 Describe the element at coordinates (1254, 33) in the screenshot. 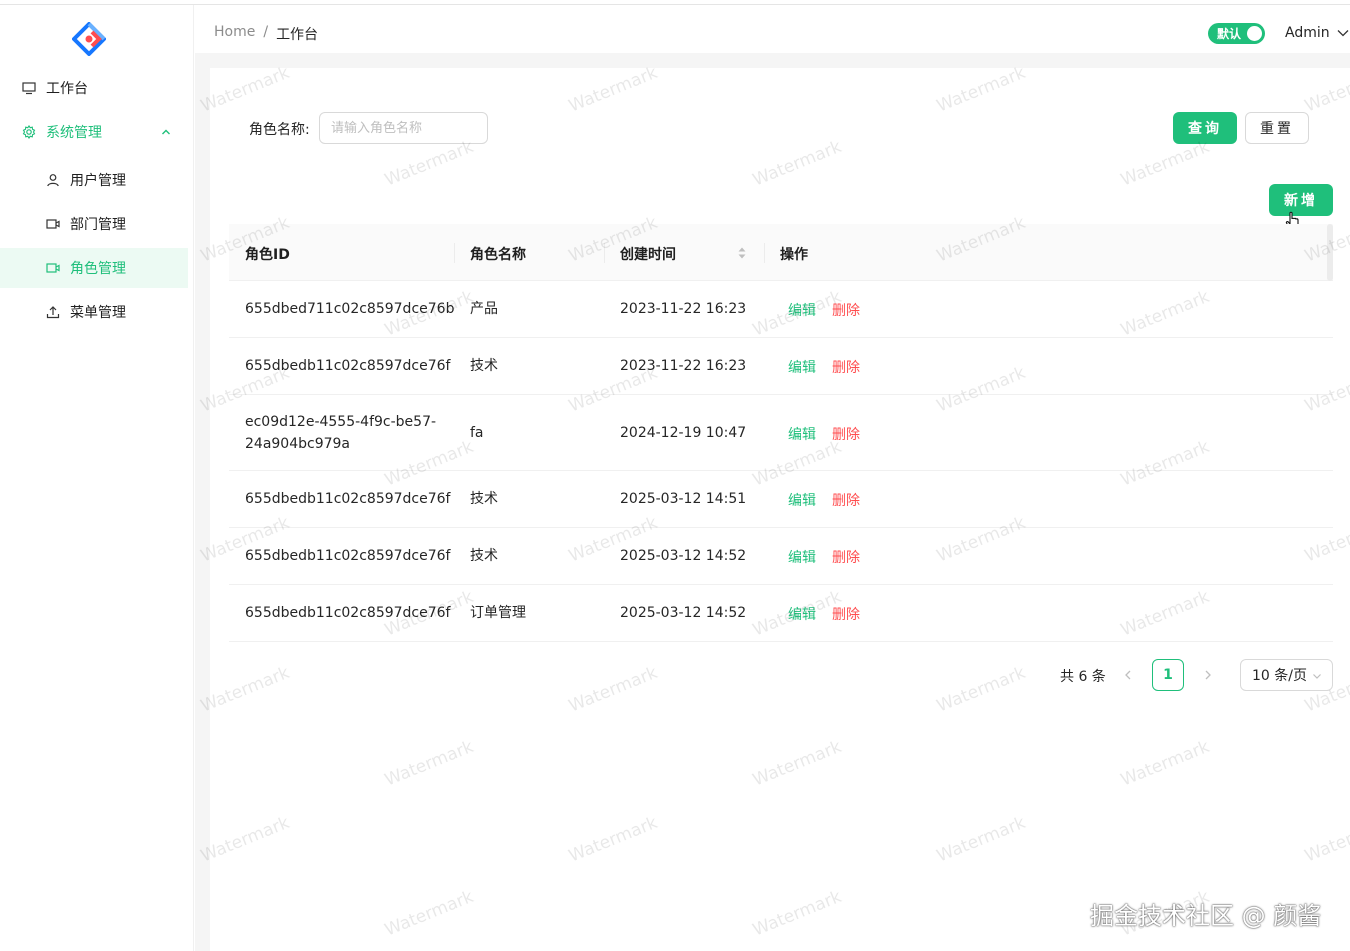

I see `toggle-knob` at that location.